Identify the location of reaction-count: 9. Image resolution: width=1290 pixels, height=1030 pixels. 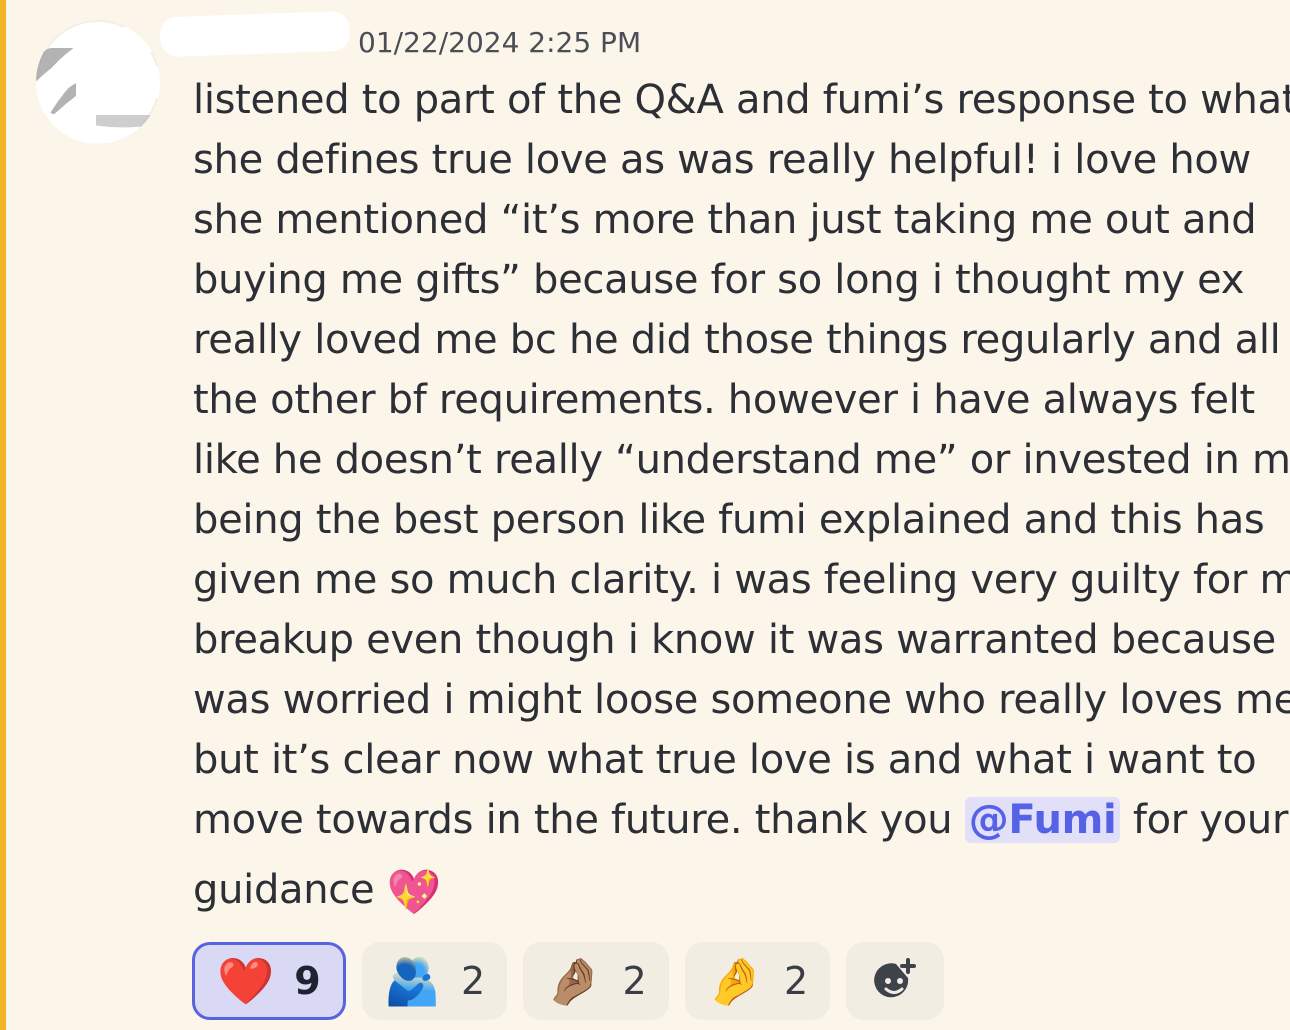
(307, 981).